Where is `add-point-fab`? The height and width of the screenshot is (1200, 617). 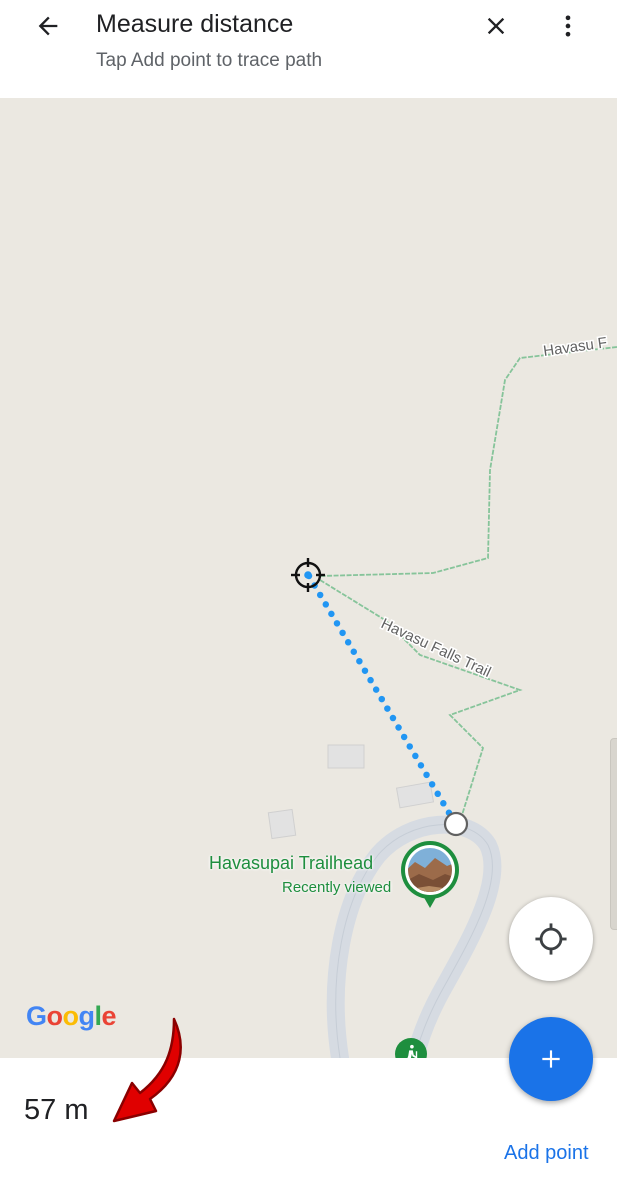
add-point-fab is located at coordinates (551, 1059).